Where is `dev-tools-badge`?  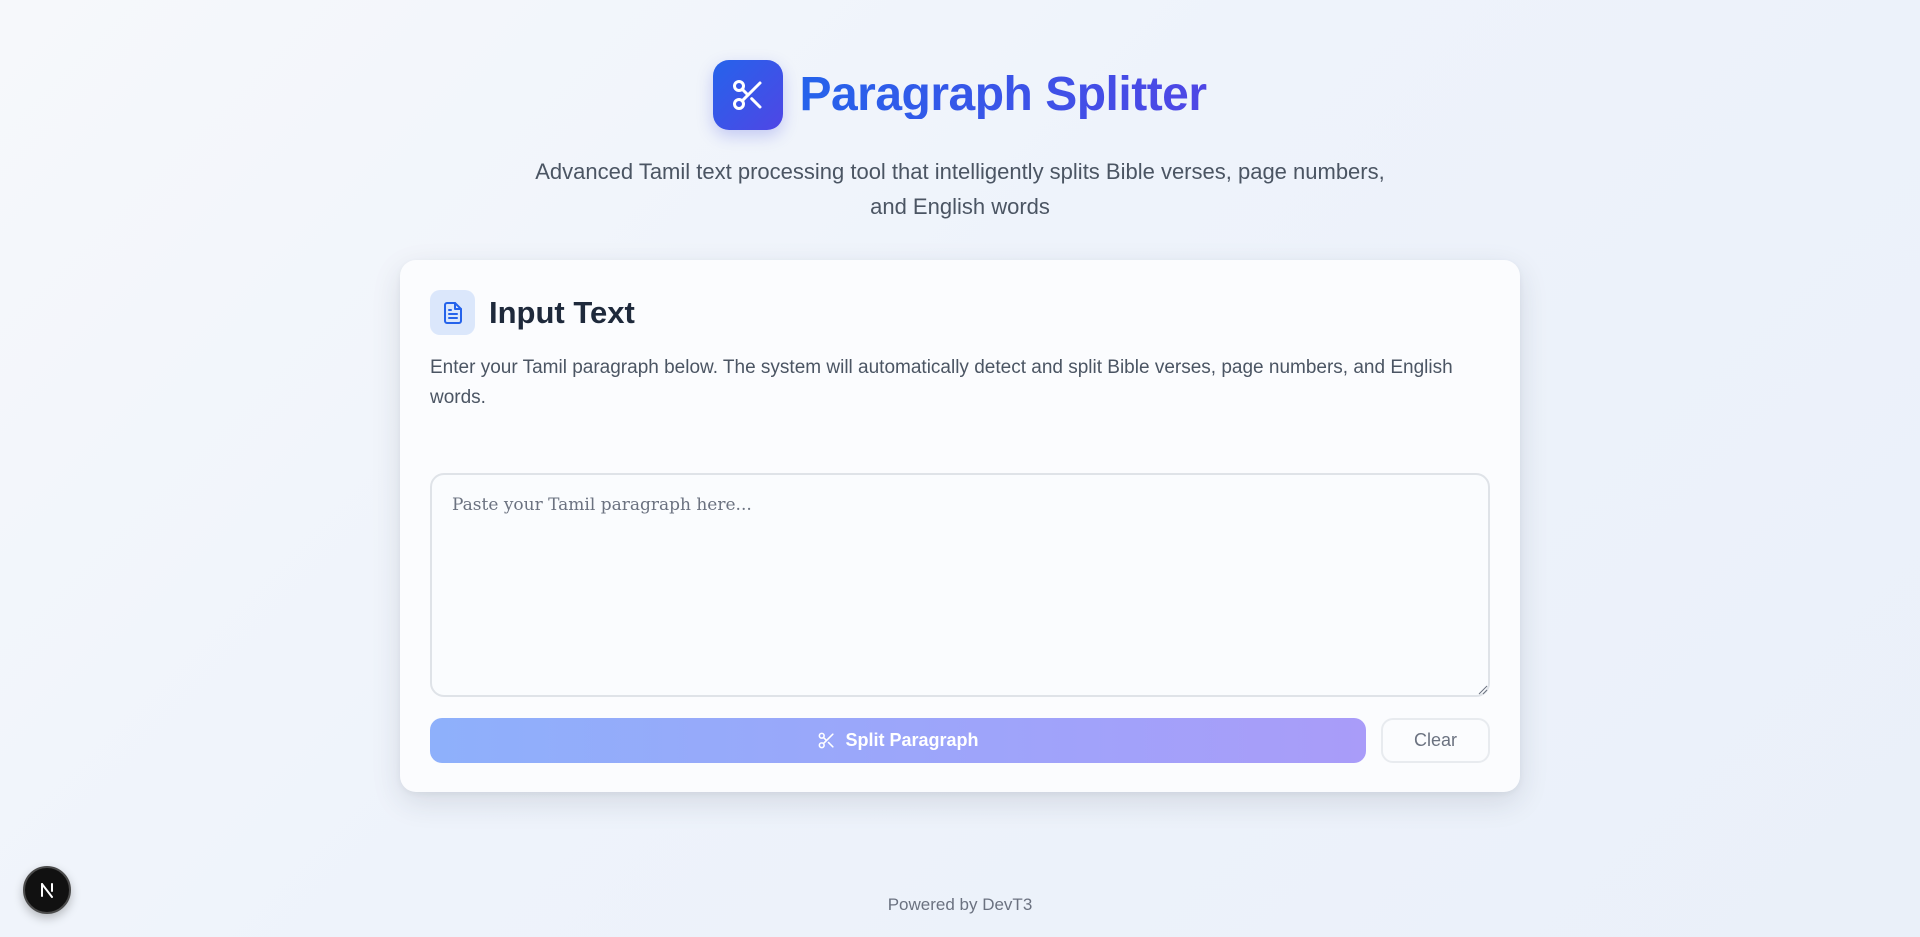 dev-tools-badge is located at coordinates (47, 890).